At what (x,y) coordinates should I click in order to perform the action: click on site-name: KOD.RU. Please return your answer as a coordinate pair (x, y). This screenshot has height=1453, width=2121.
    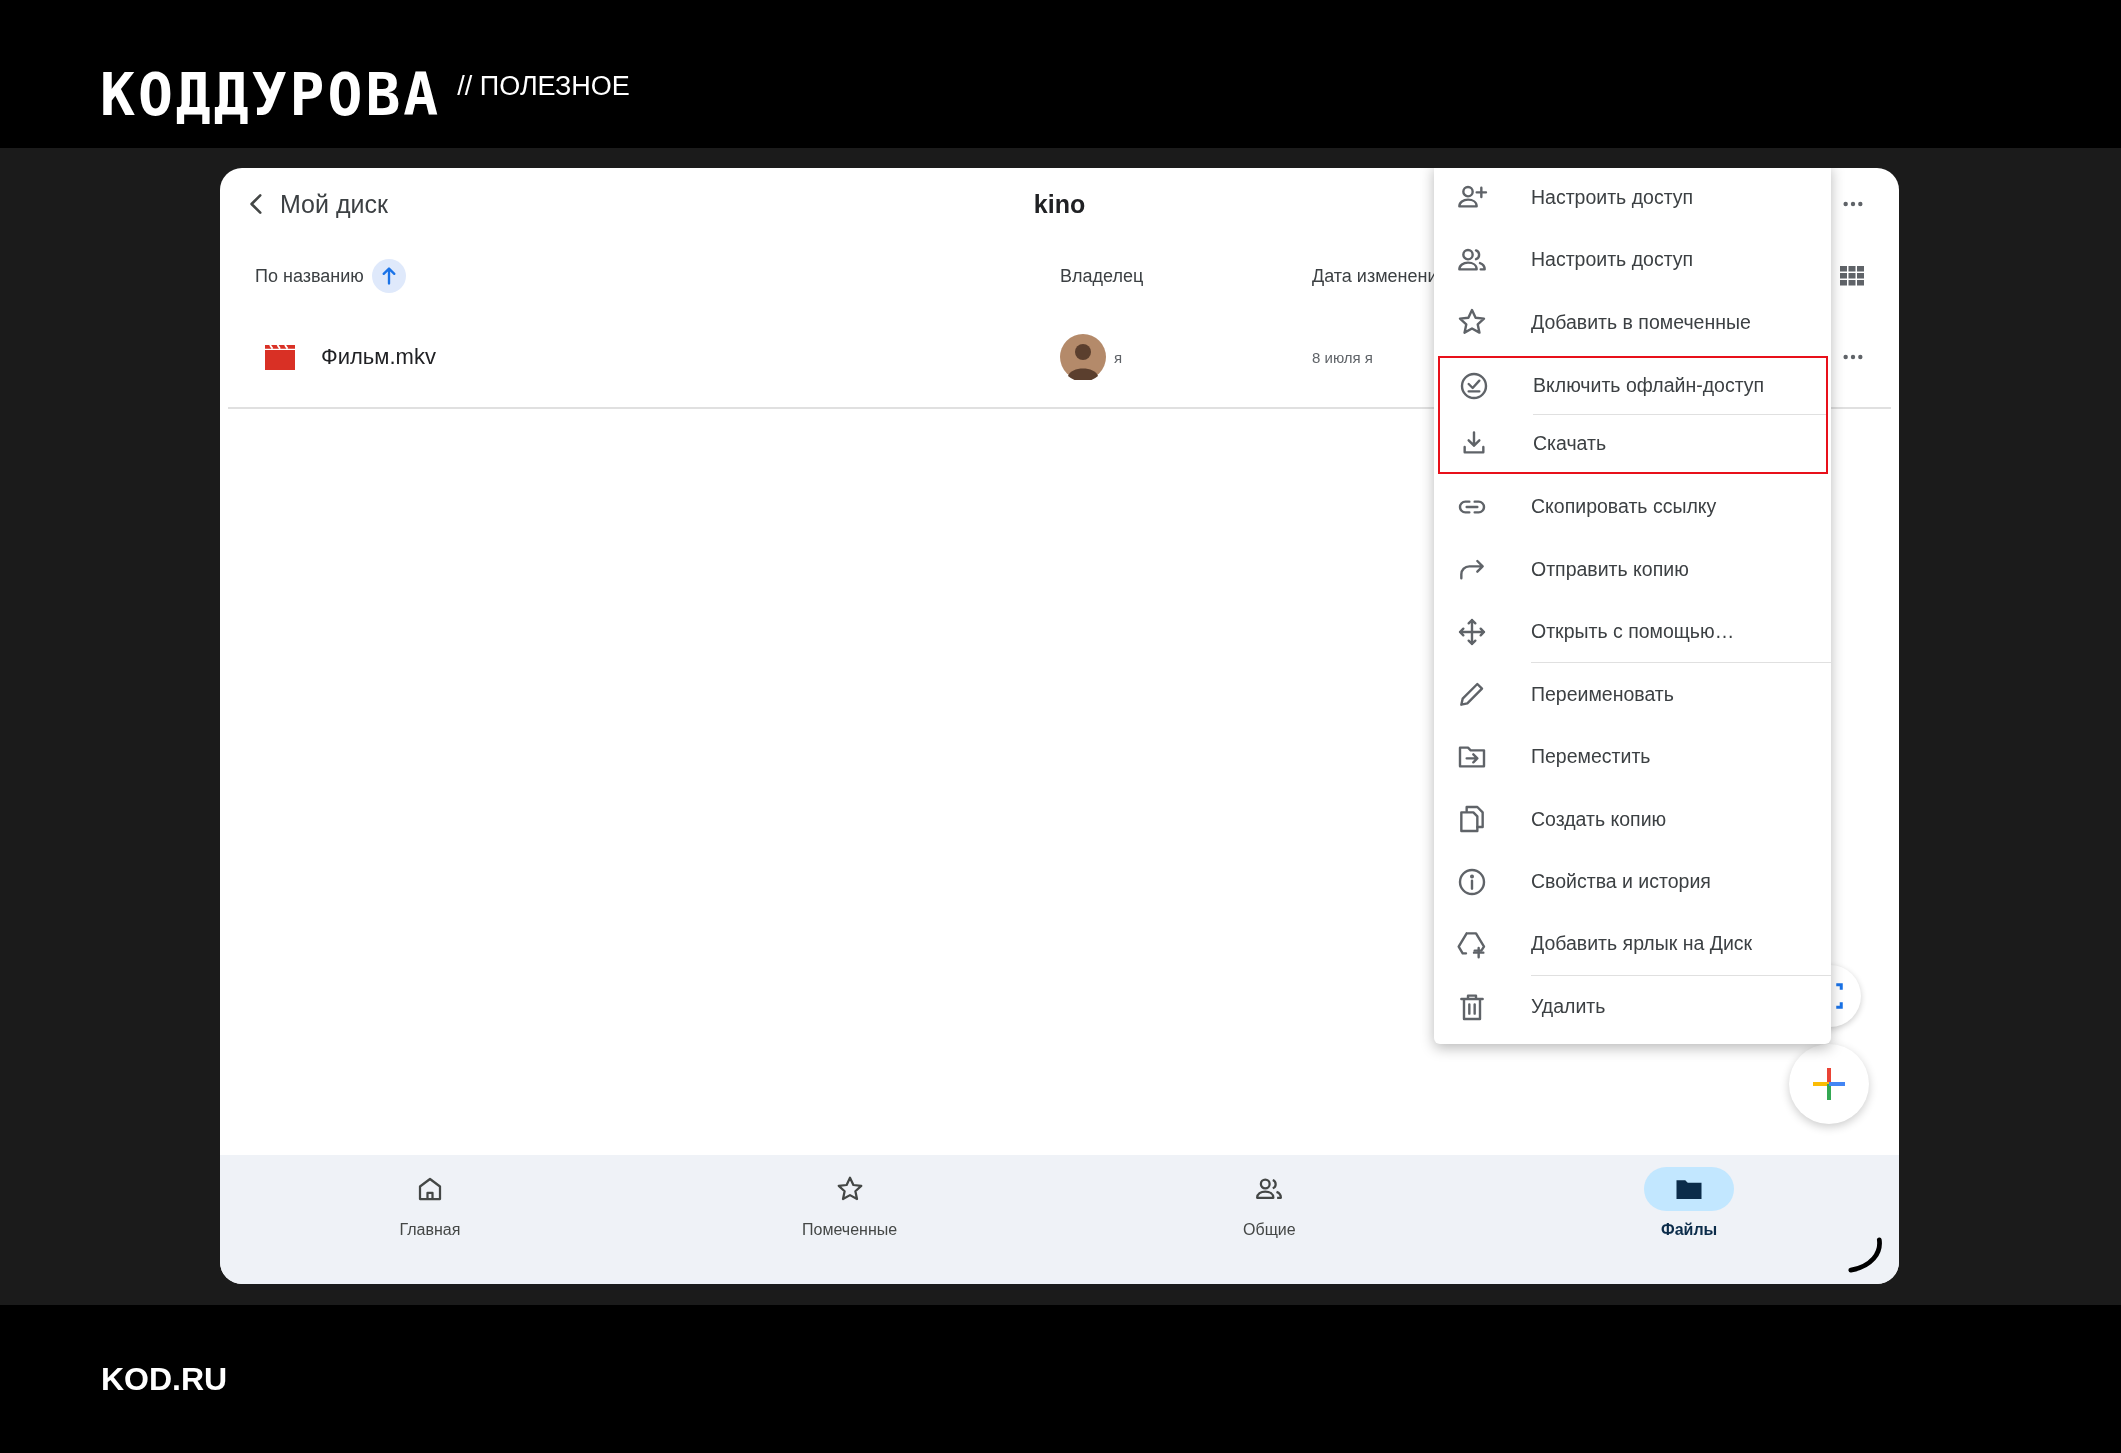
    Looking at the image, I should click on (164, 1379).